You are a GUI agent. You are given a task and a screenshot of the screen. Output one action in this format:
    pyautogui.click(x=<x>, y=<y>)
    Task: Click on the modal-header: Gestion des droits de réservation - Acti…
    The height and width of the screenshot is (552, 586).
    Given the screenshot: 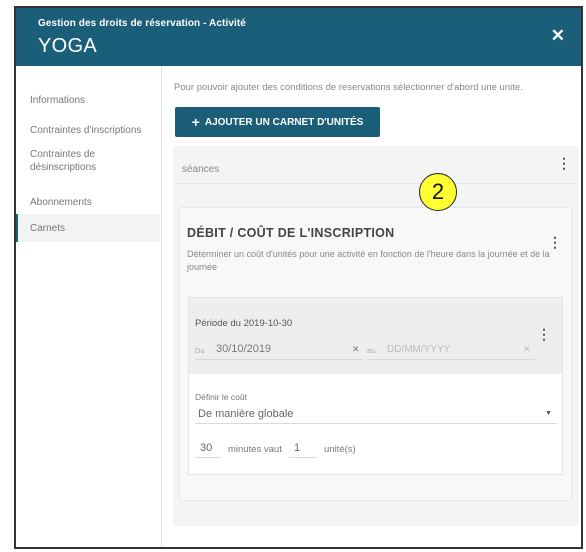 What is the action you would take?
    pyautogui.click(x=298, y=37)
    